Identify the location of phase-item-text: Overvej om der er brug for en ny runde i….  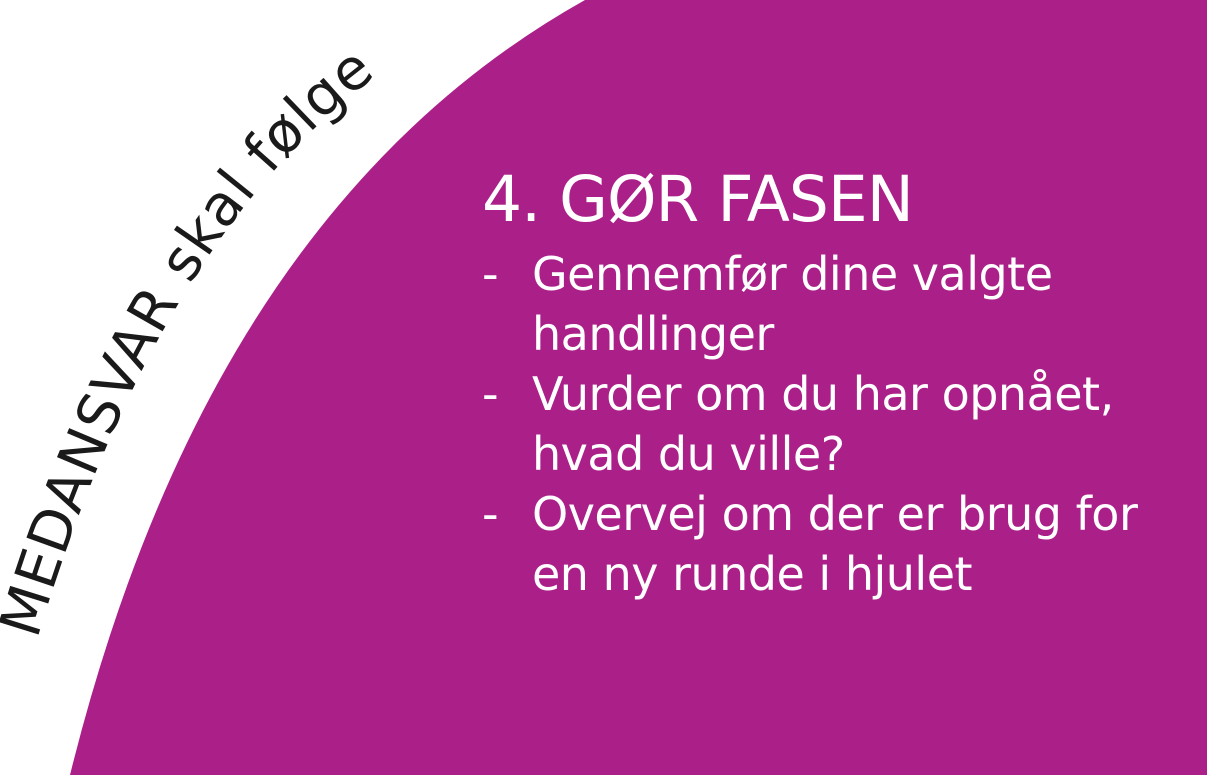
(835, 544).